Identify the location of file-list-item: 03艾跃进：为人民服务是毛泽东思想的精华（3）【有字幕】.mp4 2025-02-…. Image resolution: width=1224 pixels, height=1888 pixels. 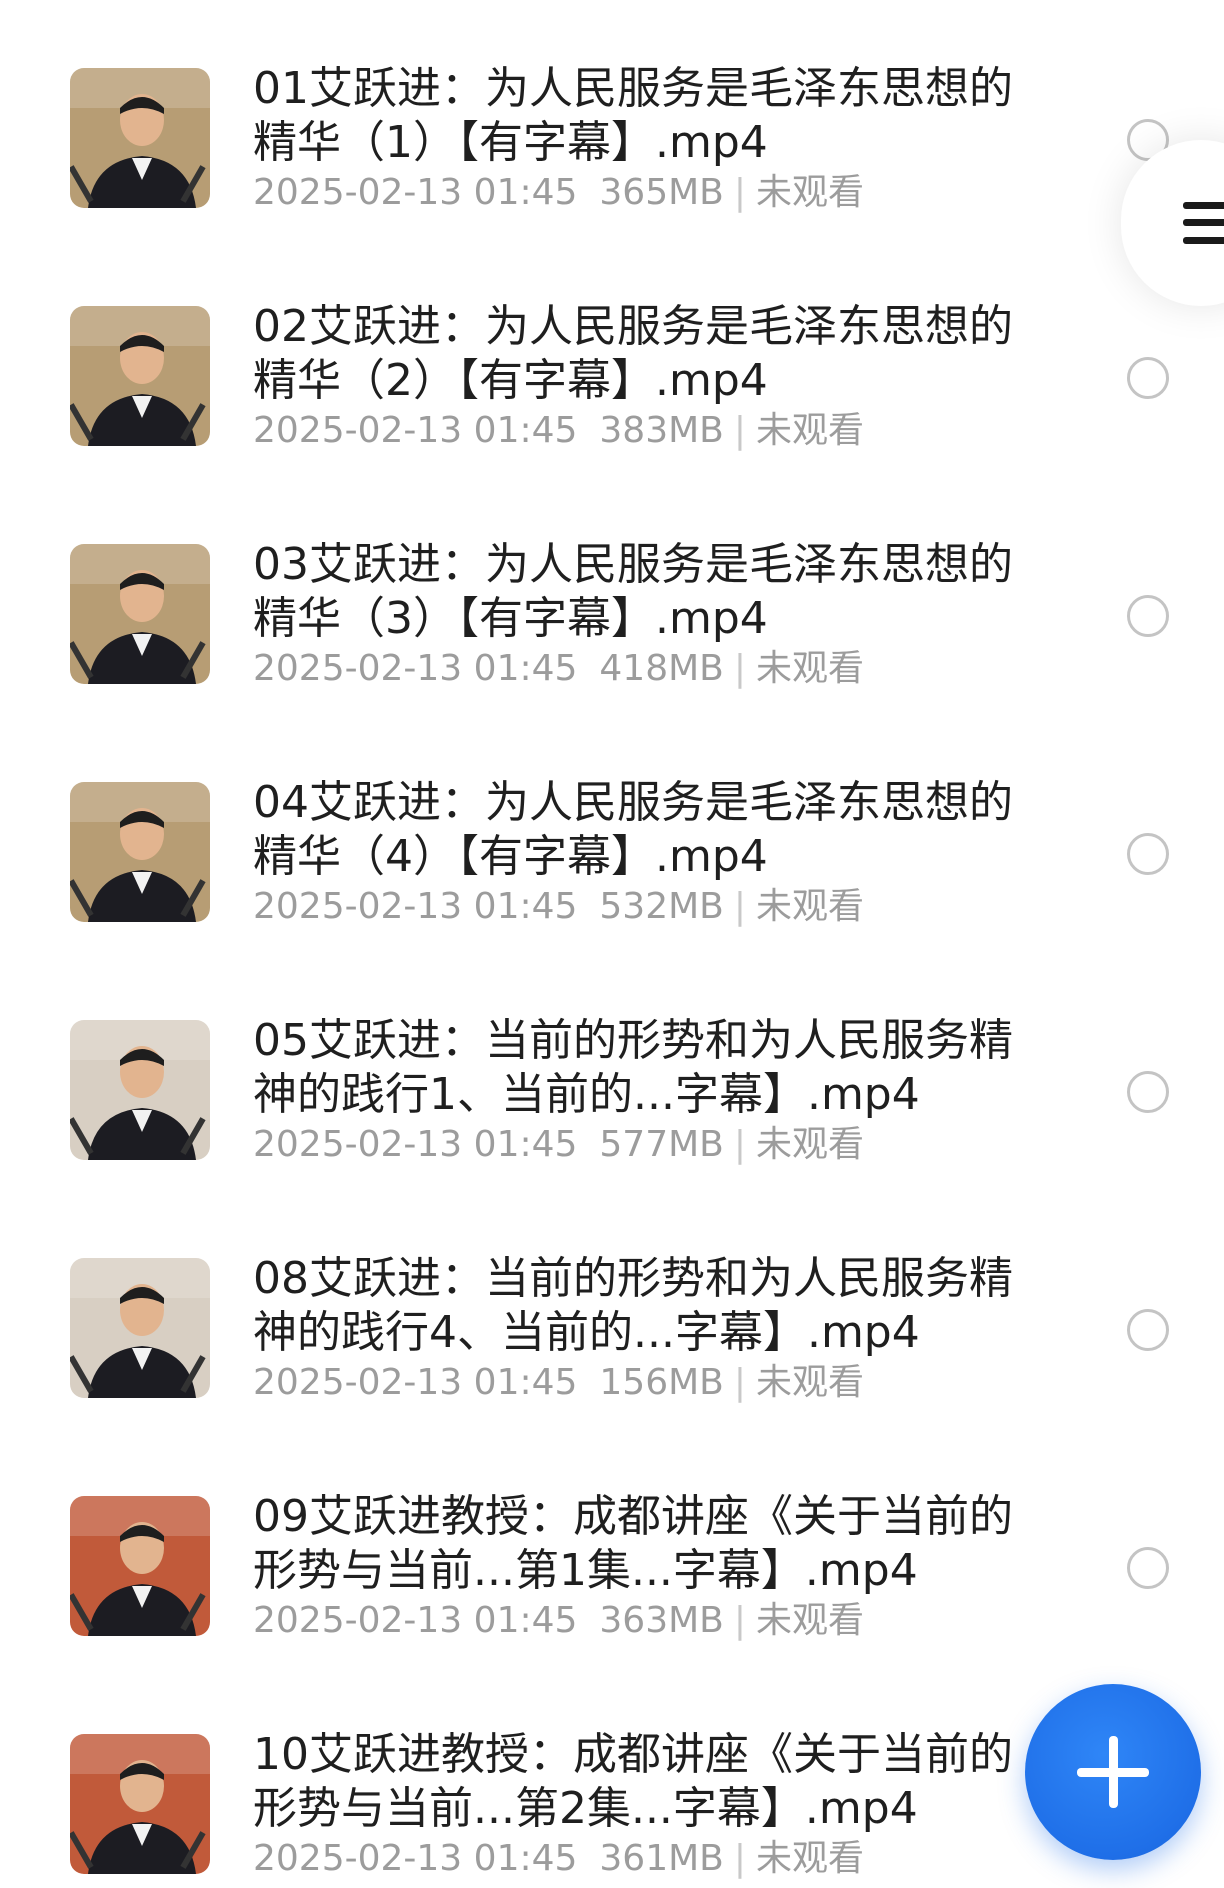
(612, 657).